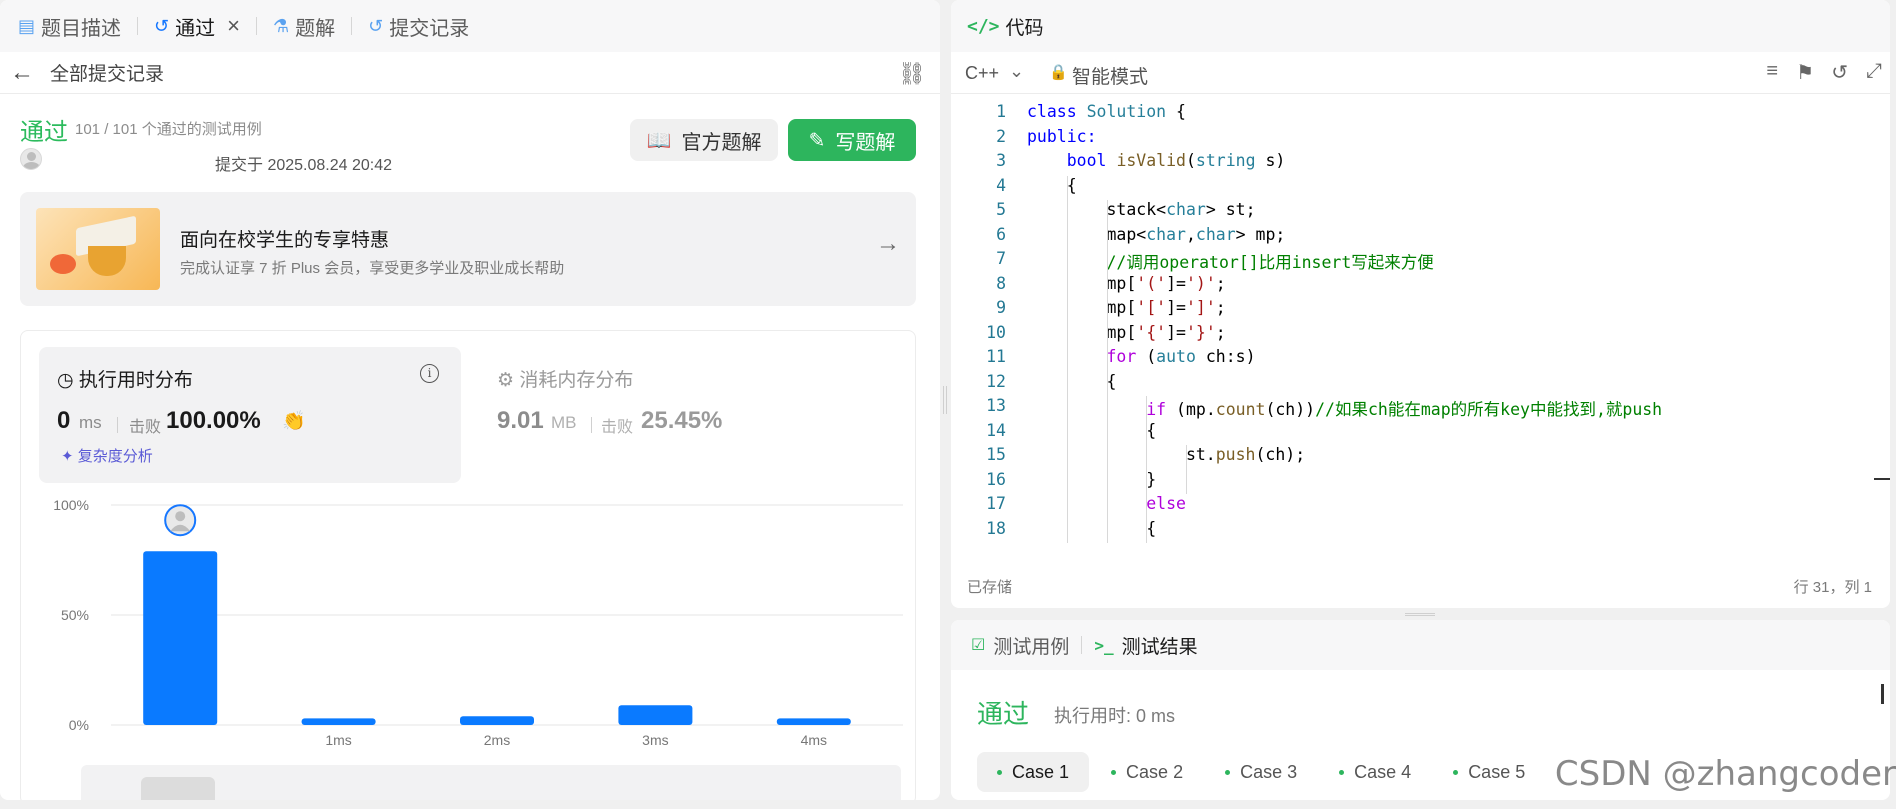 This screenshot has width=1896, height=809. Describe the element at coordinates (1839, 72) in the screenshot. I see `reset-icon: ↺` at that location.